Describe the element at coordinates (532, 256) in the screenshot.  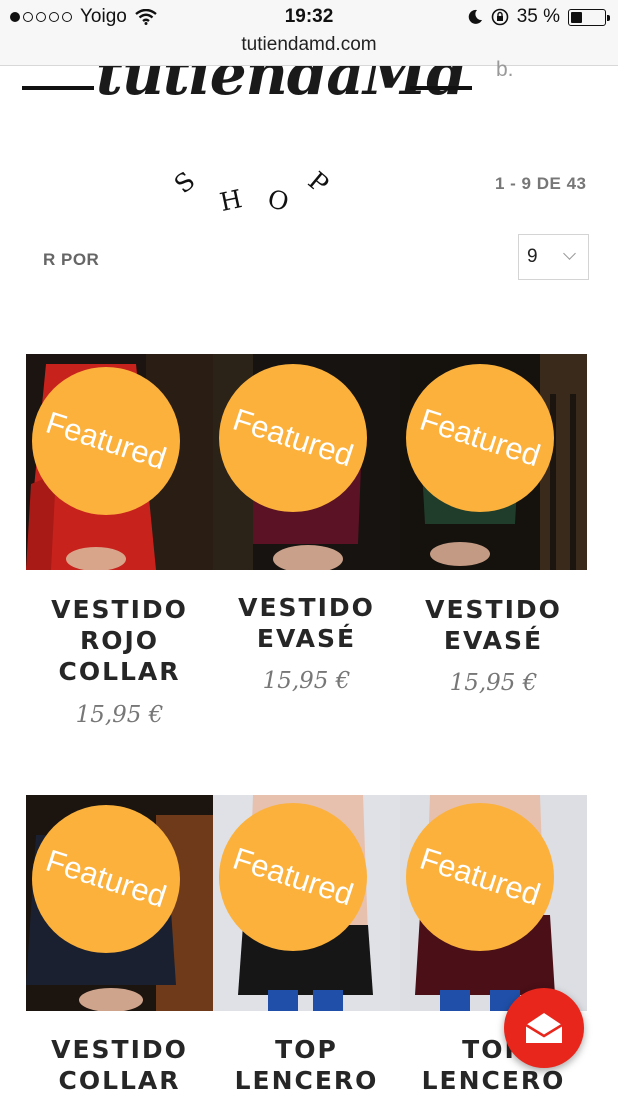
I see `per-page-value: 9` at that location.